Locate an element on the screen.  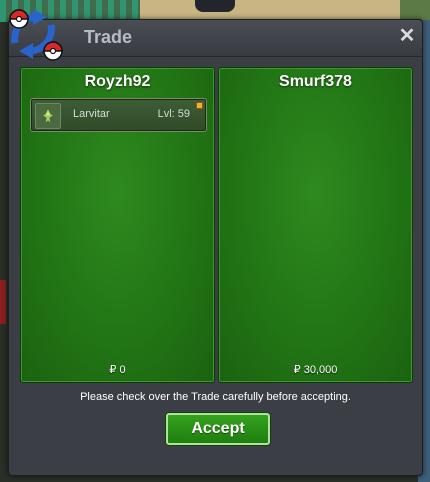
accept-button: Accept is located at coordinates (218, 429).